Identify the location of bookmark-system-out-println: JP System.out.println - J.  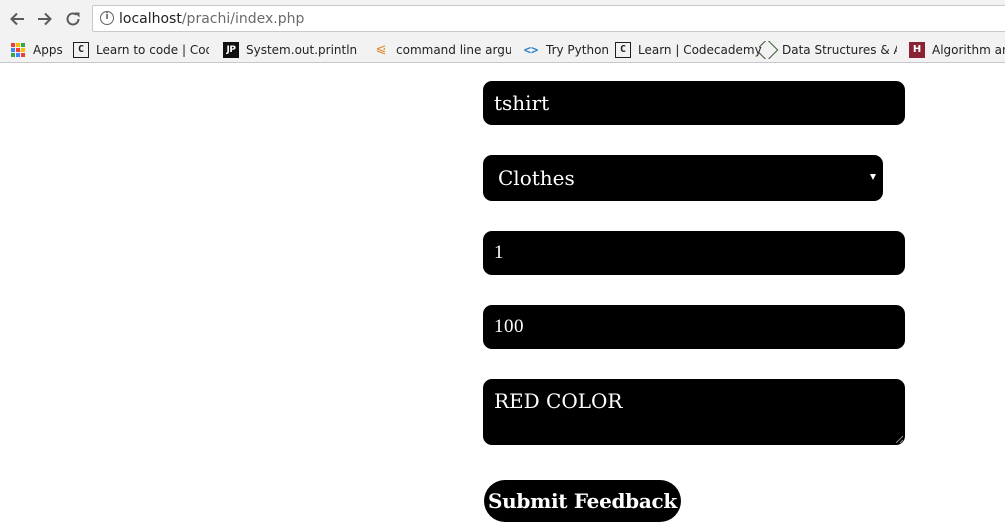
(292, 50).